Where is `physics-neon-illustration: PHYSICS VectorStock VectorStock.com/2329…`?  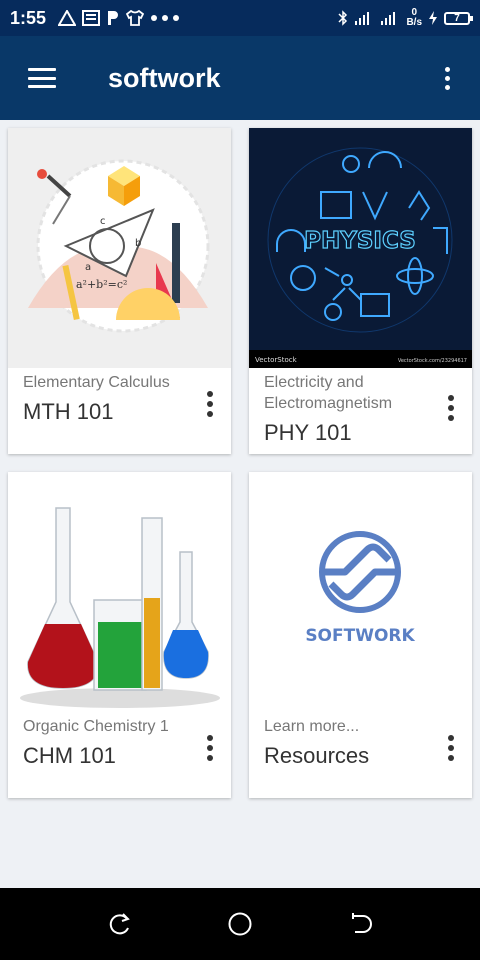
physics-neon-illustration: PHYSICS VectorStock VectorStock.com/2329… is located at coordinates (360, 248).